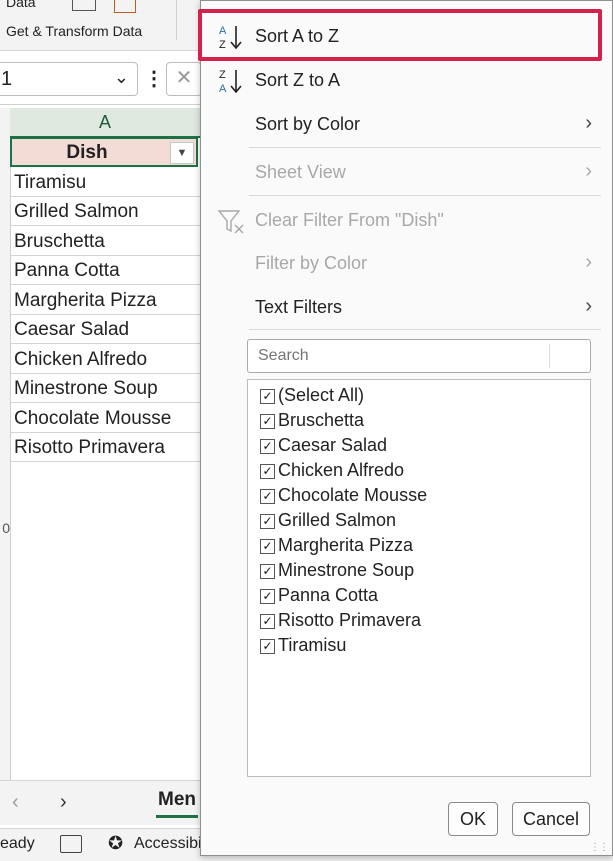 This screenshot has width=613, height=861. What do you see at coordinates (308, 124) in the screenshot?
I see `menu-item-label: Sort by Color` at bounding box center [308, 124].